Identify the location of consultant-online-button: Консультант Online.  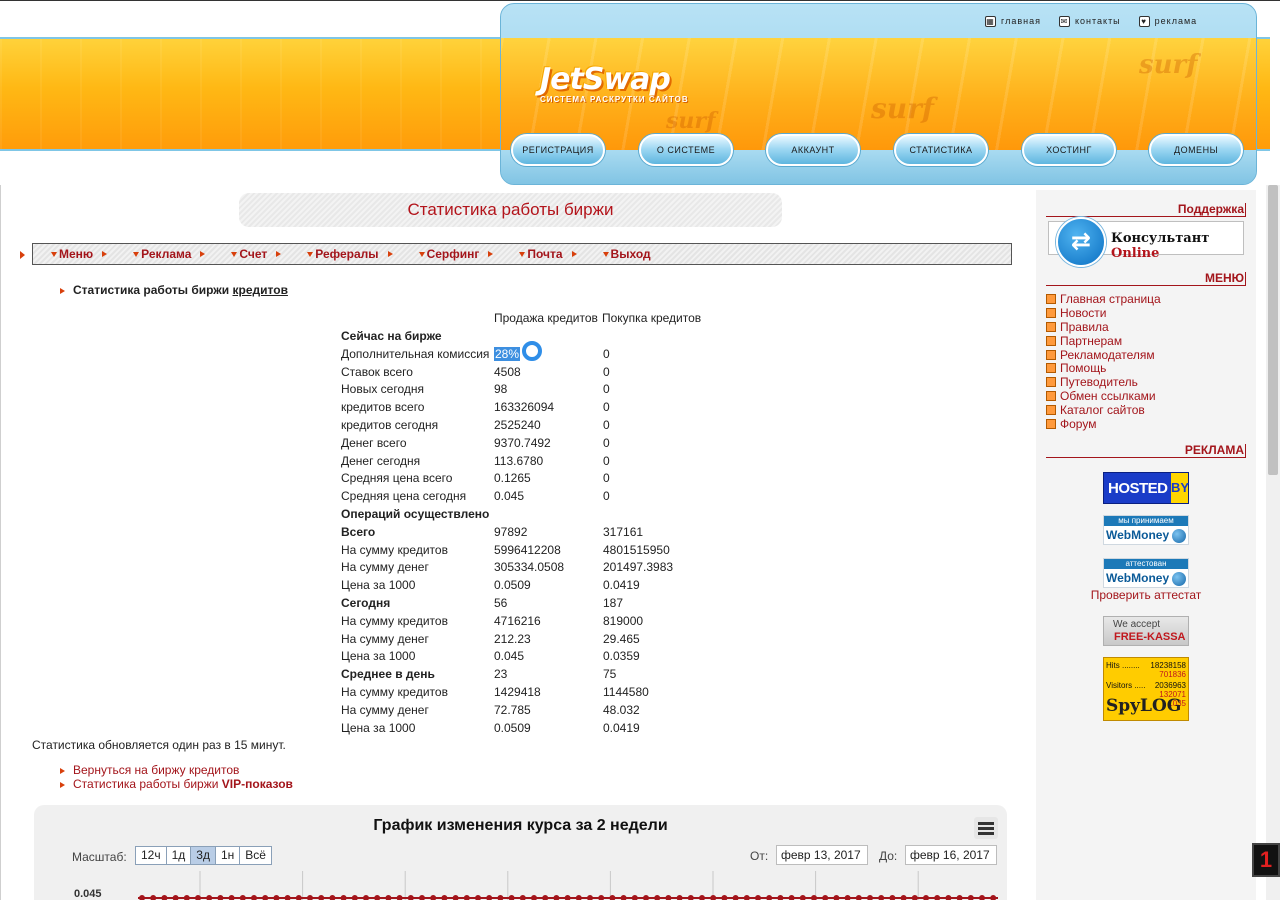
(1146, 242).